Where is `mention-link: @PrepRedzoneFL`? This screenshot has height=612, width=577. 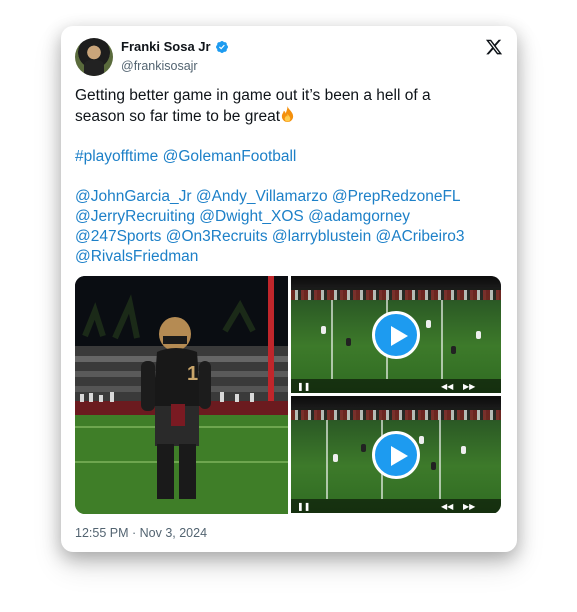
mention-link: @PrepRedzoneFL is located at coordinates (396, 196).